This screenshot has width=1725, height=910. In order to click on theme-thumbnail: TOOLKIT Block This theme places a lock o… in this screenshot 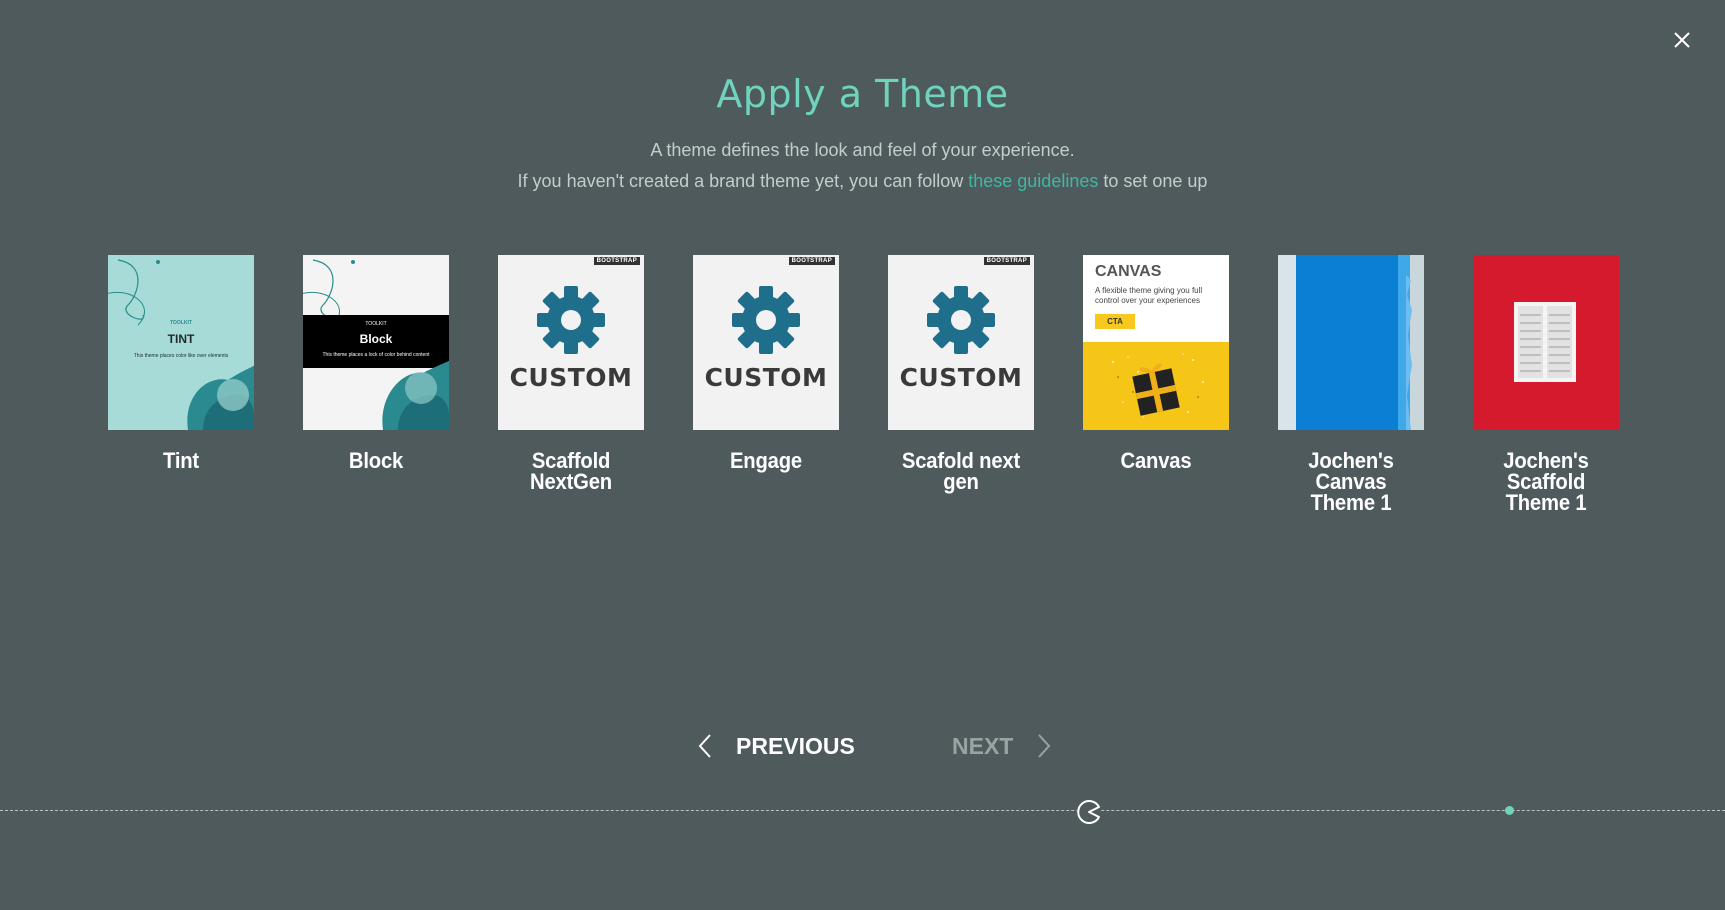, I will do `click(376, 342)`.